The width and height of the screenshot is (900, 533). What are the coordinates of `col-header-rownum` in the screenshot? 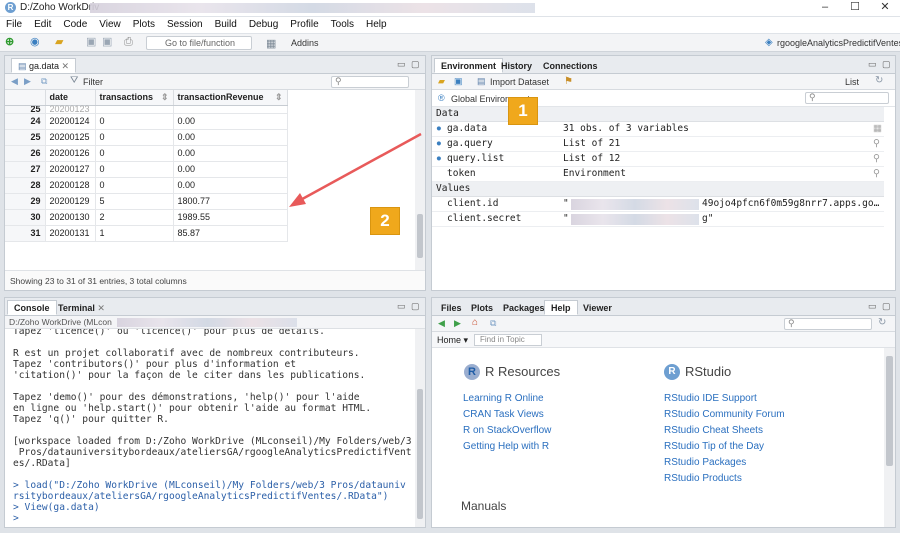 It's located at (25, 98).